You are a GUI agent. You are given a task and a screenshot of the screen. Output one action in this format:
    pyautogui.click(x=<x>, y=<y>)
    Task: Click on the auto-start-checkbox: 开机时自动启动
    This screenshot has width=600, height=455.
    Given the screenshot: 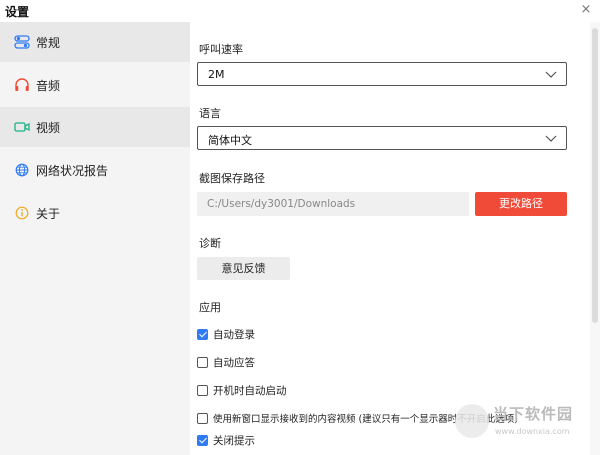 What is the action you would take?
    pyautogui.click(x=242, y=390)
    